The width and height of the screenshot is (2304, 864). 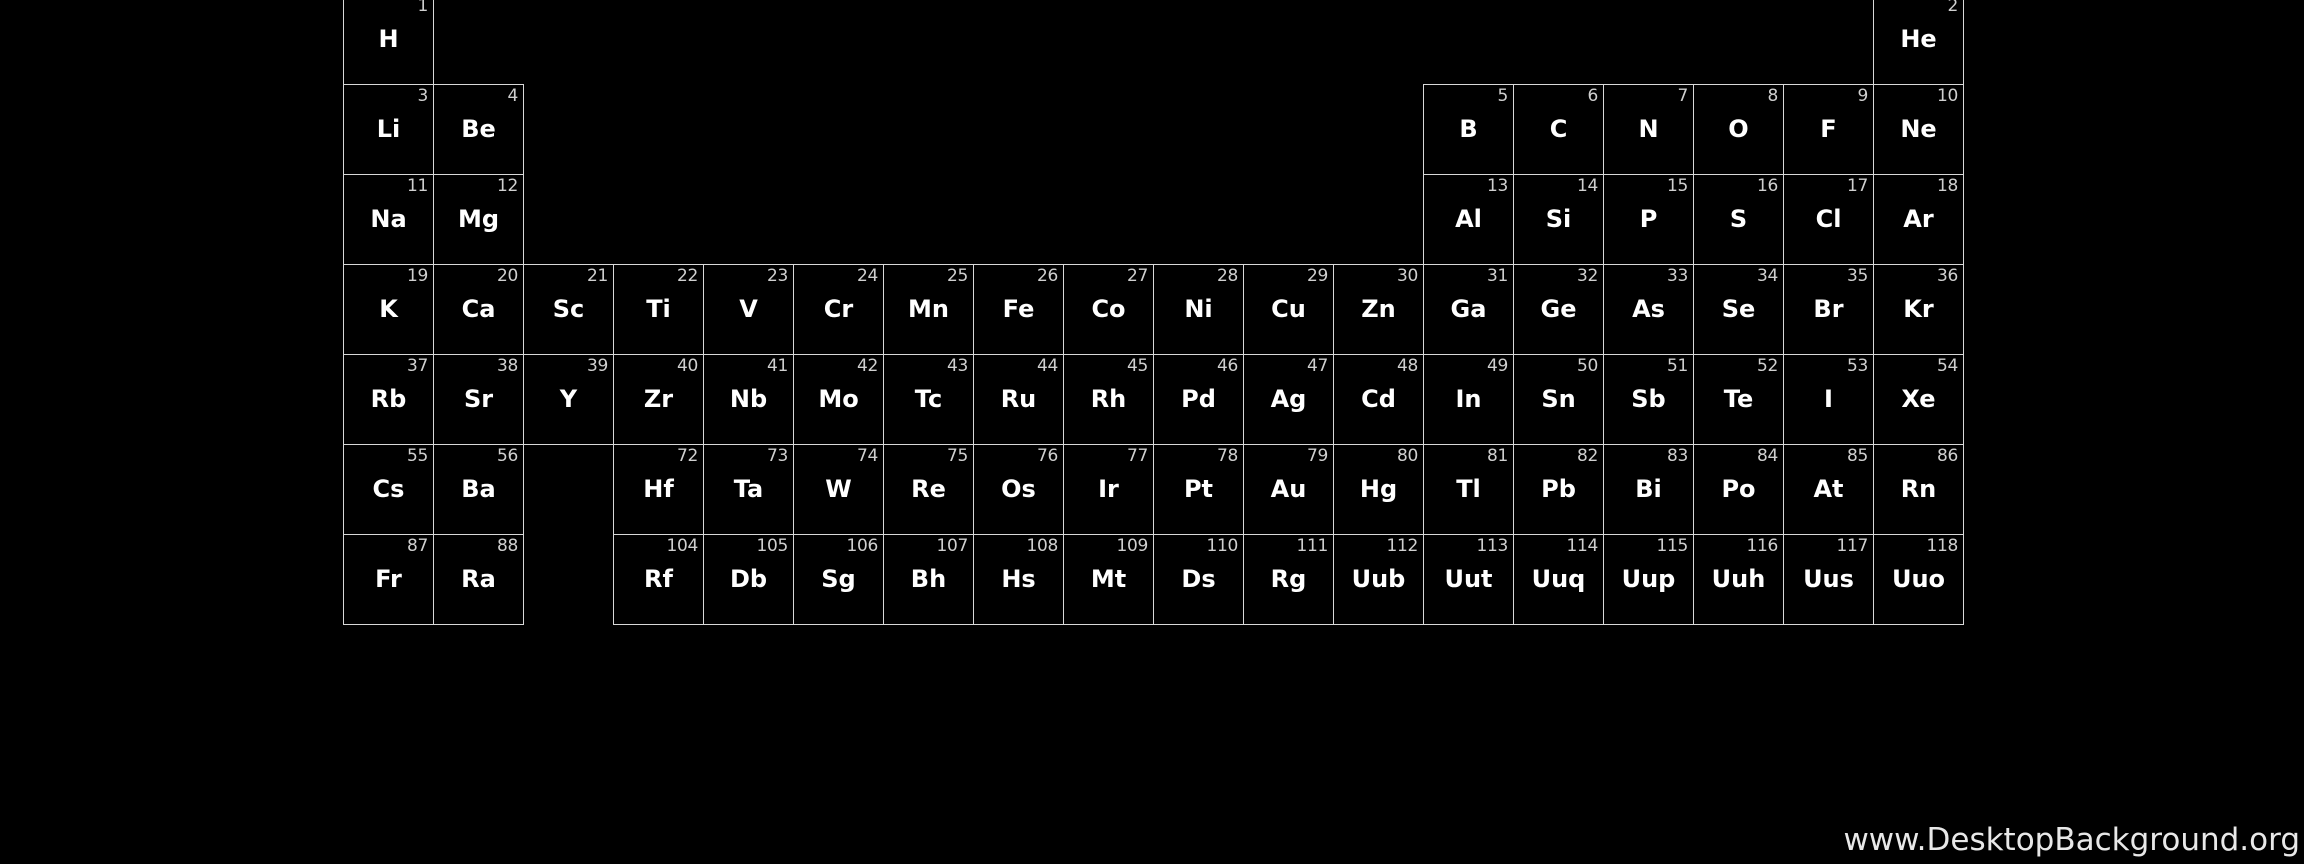 I want to click on atomic-number: 105, so click(x=772, y=546).